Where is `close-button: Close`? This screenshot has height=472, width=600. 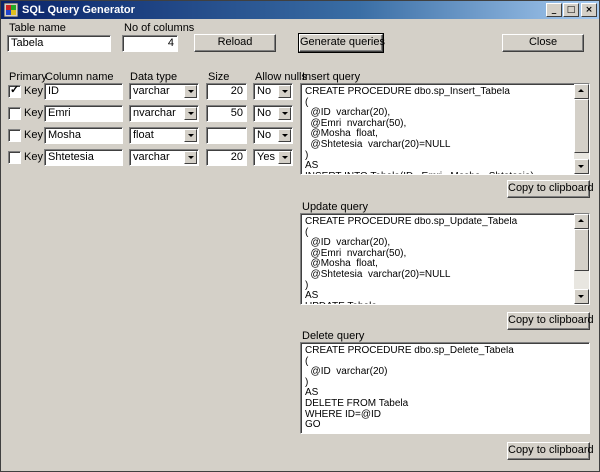
close-button: Close is located at coordinates (543, 43).